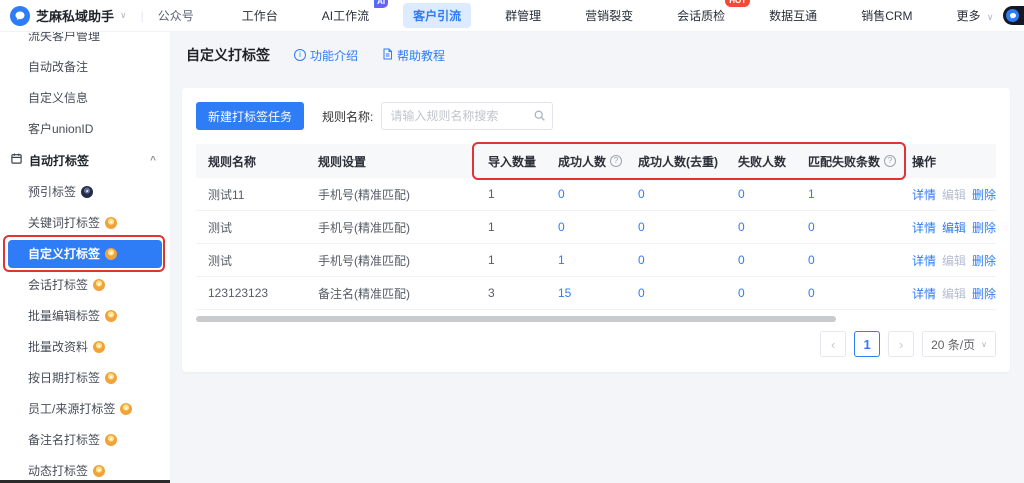 The image size is (1024, 483). Describe the element at coordinates (564, 293) in the screenshot. I see `success-count-link: 15` at that location.